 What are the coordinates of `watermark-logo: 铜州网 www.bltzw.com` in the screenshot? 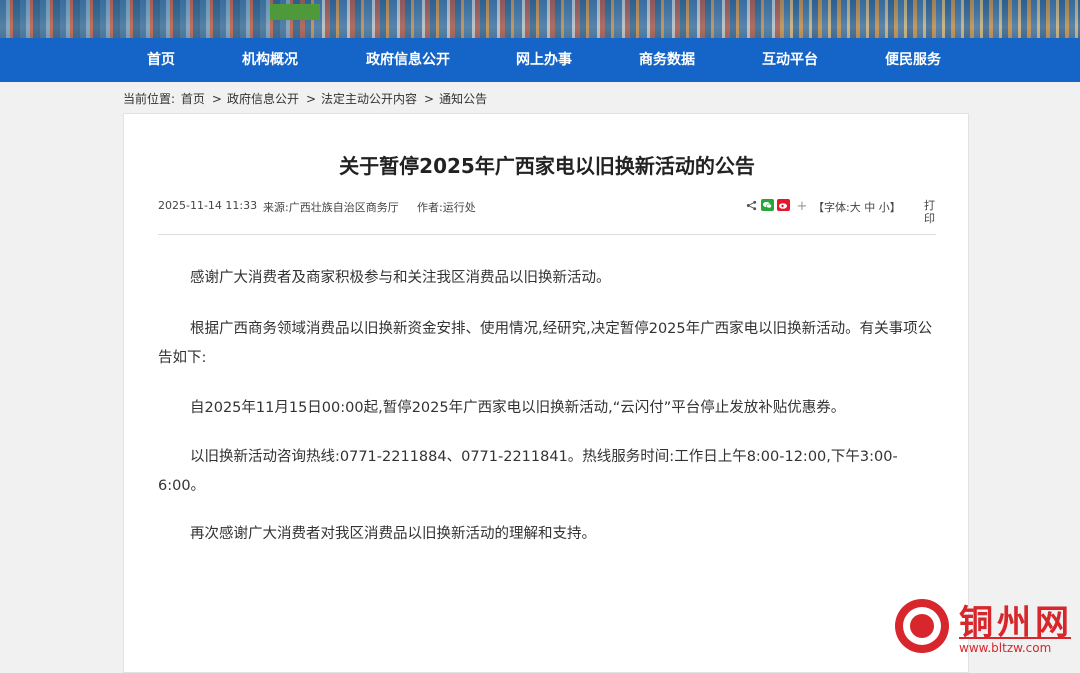 It's located at (983, 628).